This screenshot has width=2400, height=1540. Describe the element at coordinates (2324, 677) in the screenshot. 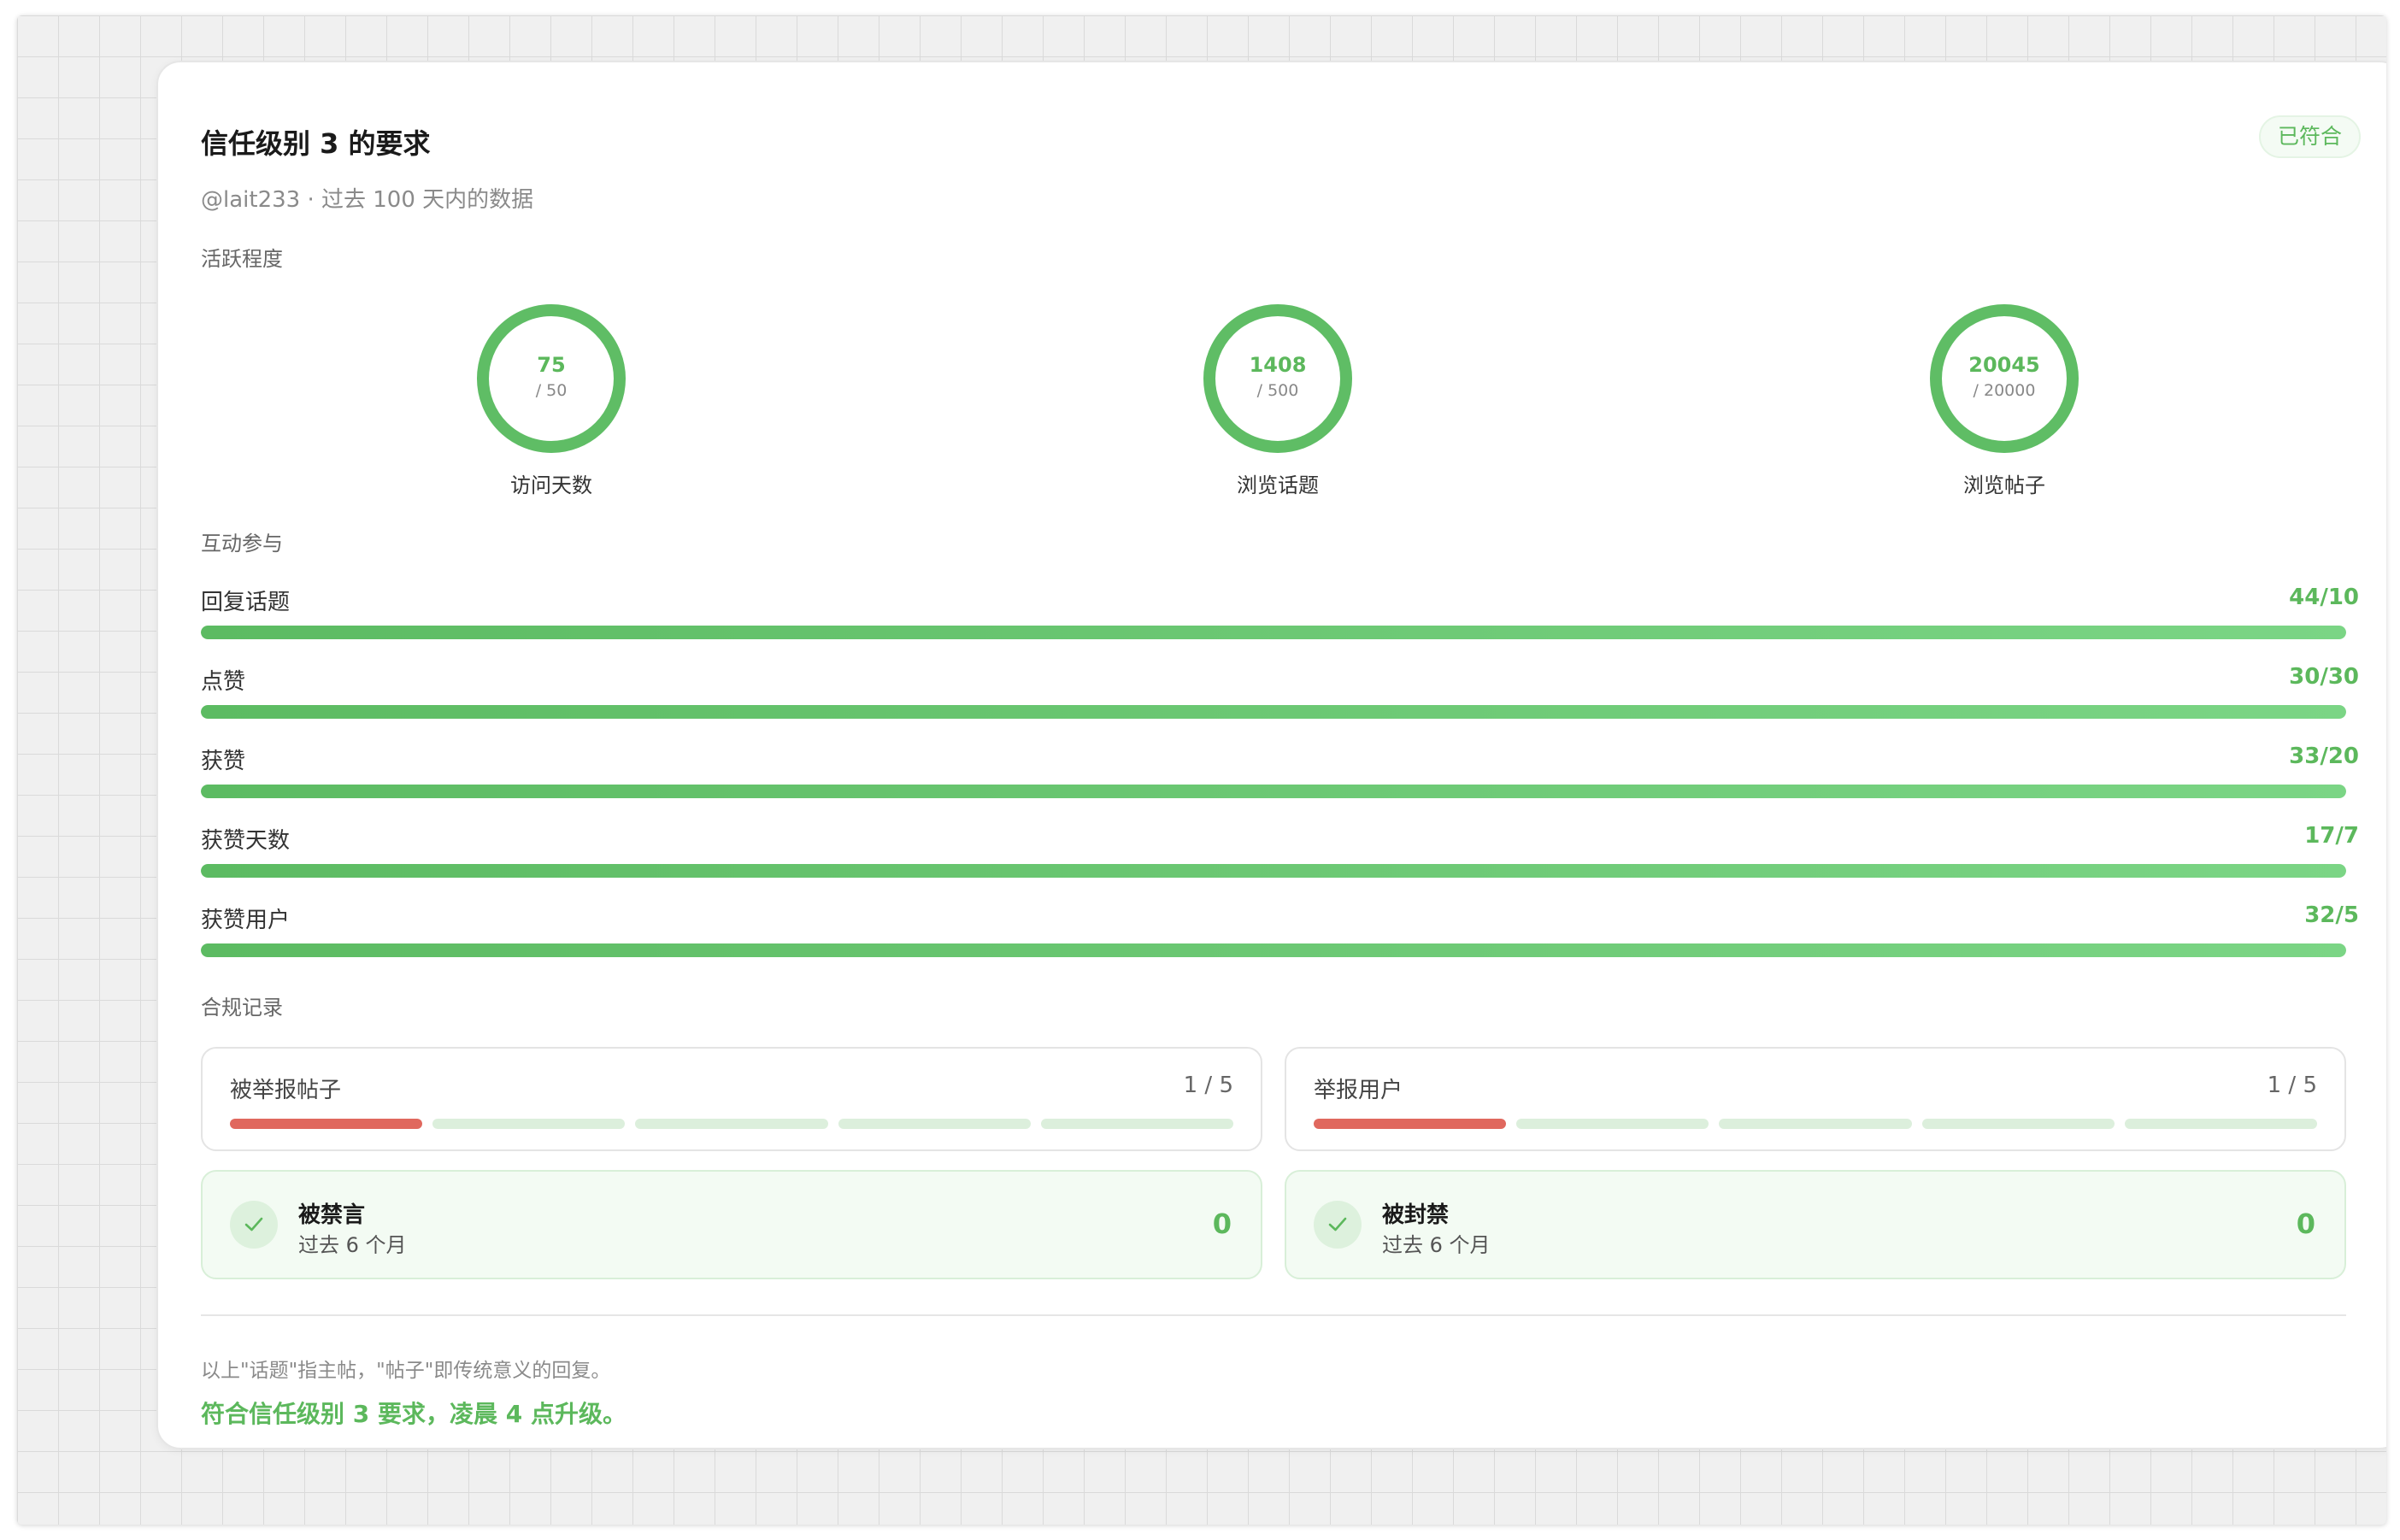

I see `bar-value-likes-given: 30/30` at that location.